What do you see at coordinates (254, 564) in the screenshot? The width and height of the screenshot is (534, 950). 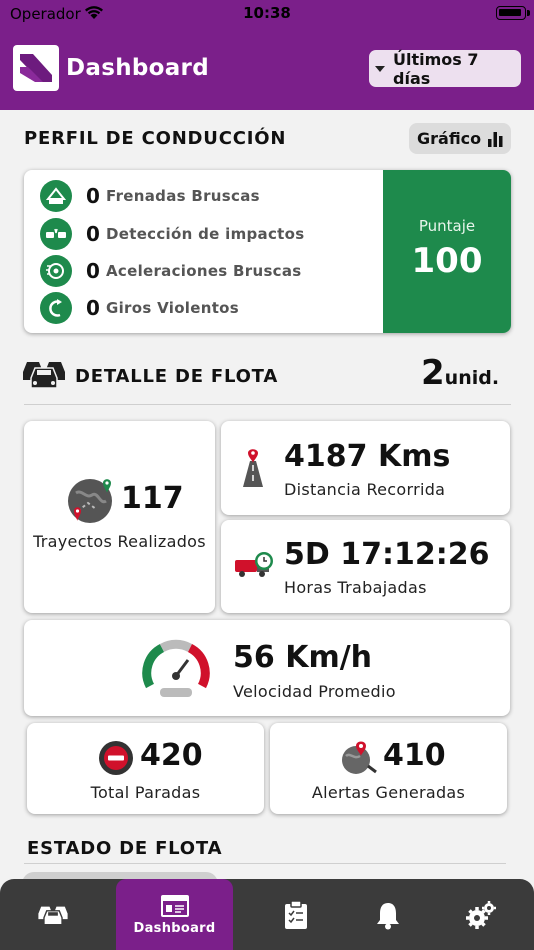 I see `truck-clock-icon` at bounding box center [254, 564].